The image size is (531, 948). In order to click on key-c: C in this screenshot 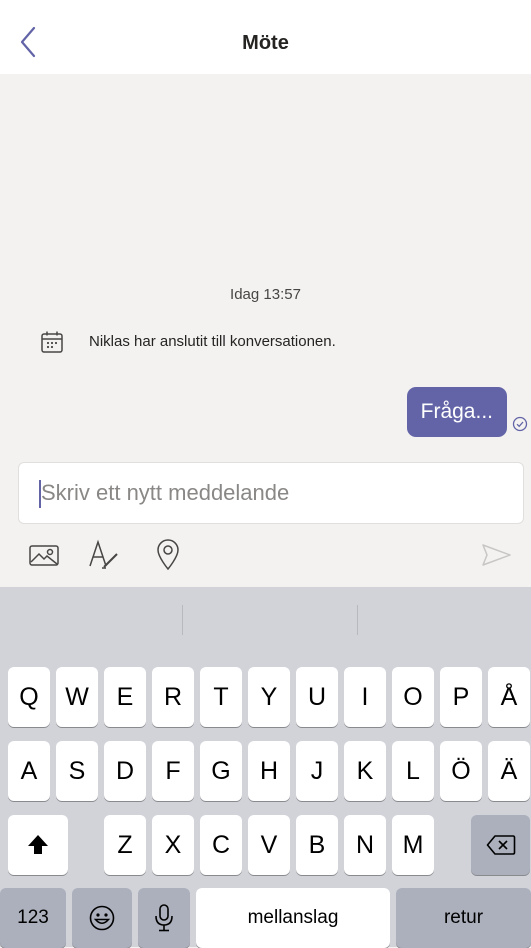, I will do `click(221, 845)`.